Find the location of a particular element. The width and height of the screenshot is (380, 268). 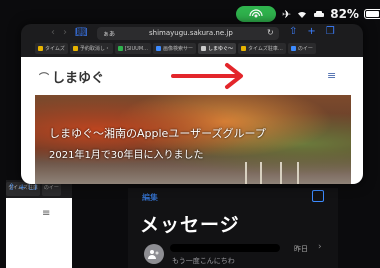

background-toolbar-icons: ⇧ + ❐ is located at coordinates (22, 188).